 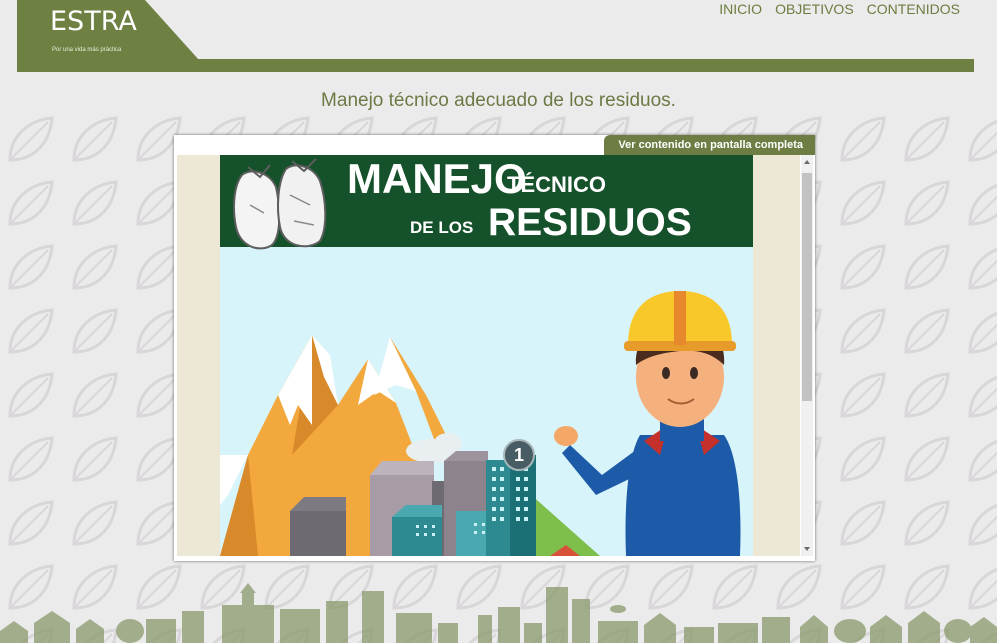 I want to click on slide-title-manejo: MANEJO, so click(x=437, y=178).